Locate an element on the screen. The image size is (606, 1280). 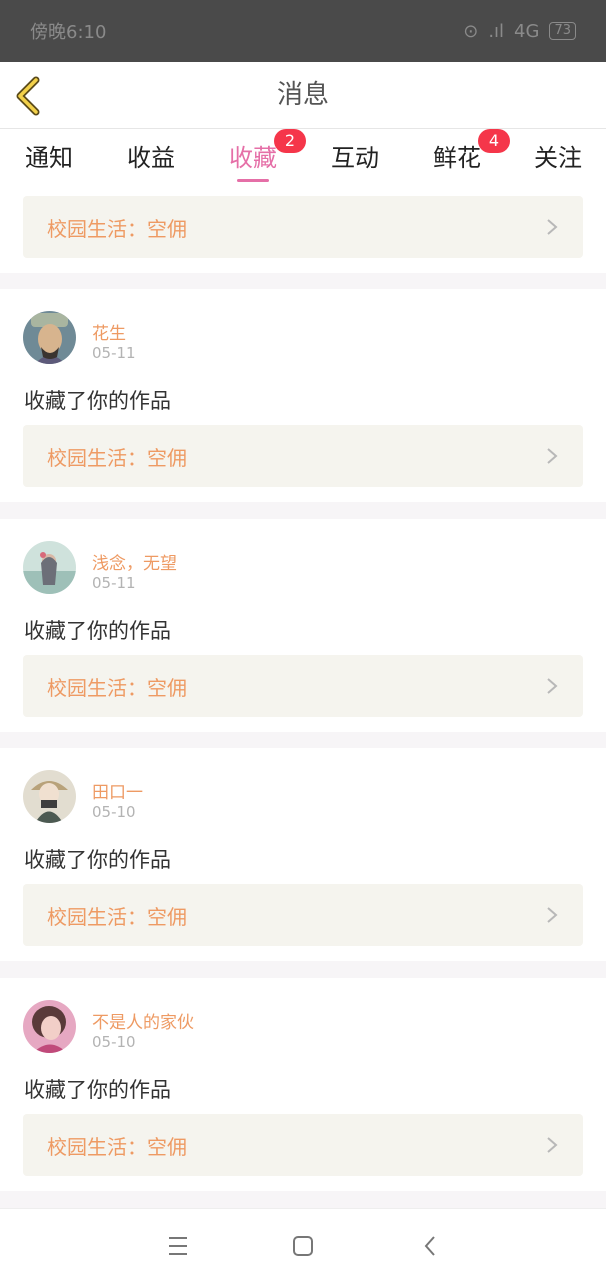
status-icons: ⊙ .ıl 4G 73 is located at coordinates (519, 31).